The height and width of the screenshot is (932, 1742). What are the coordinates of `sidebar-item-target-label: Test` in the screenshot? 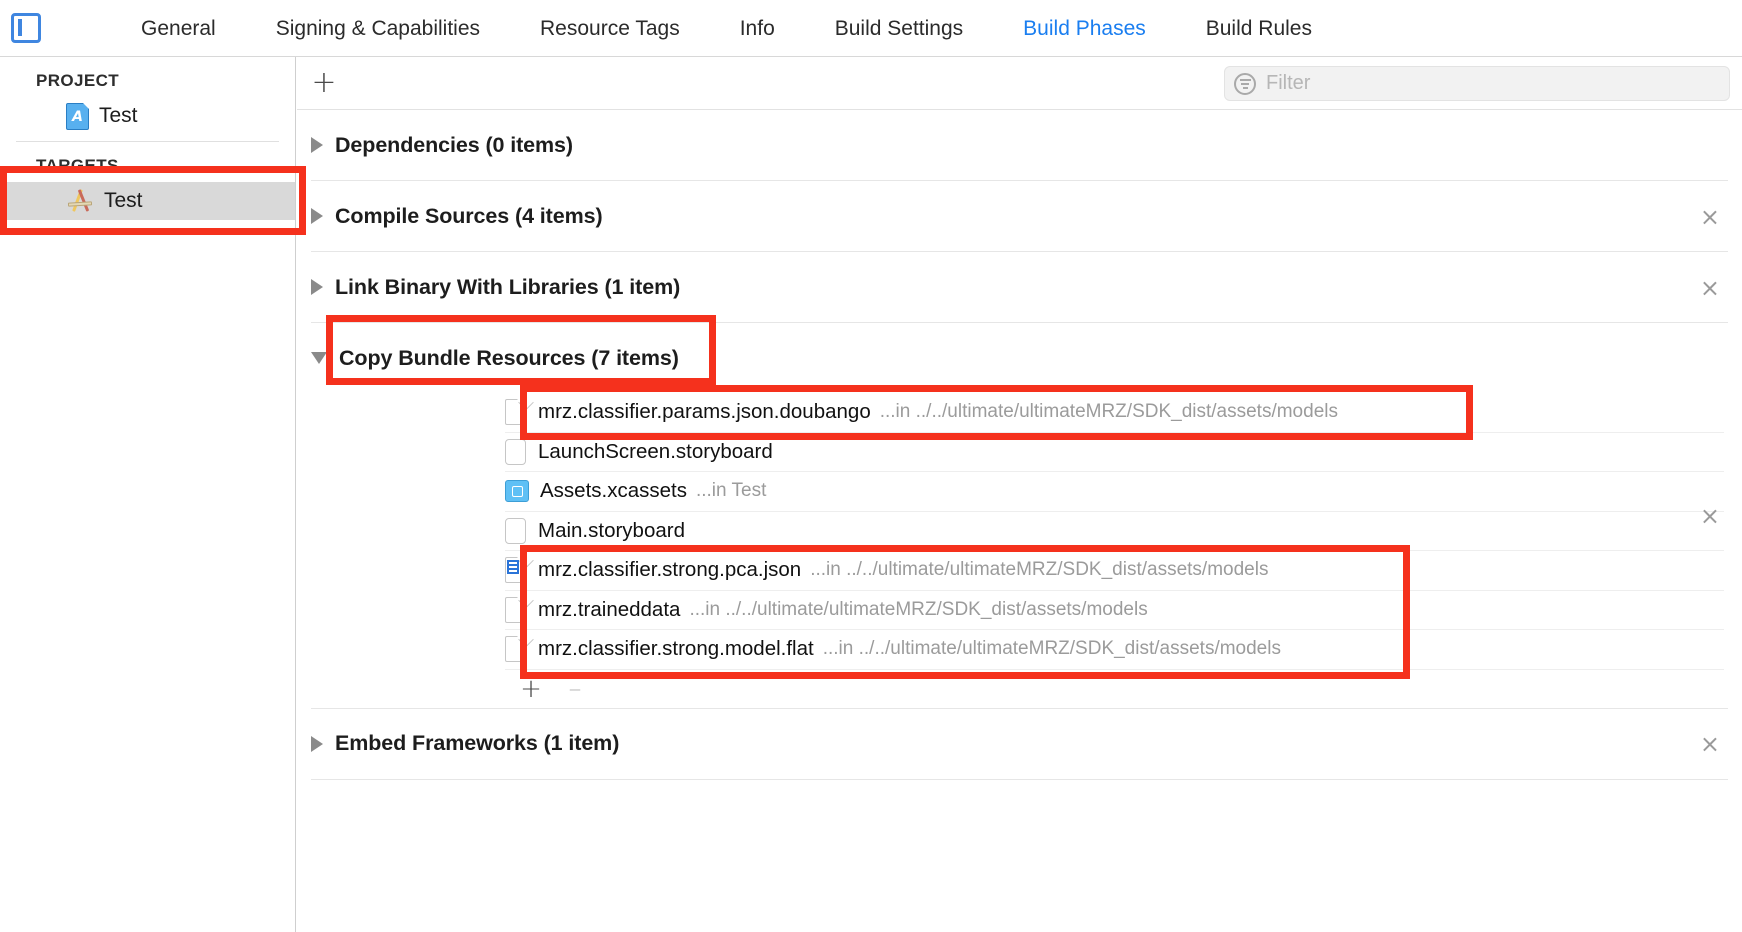 It's located at (123, 200).